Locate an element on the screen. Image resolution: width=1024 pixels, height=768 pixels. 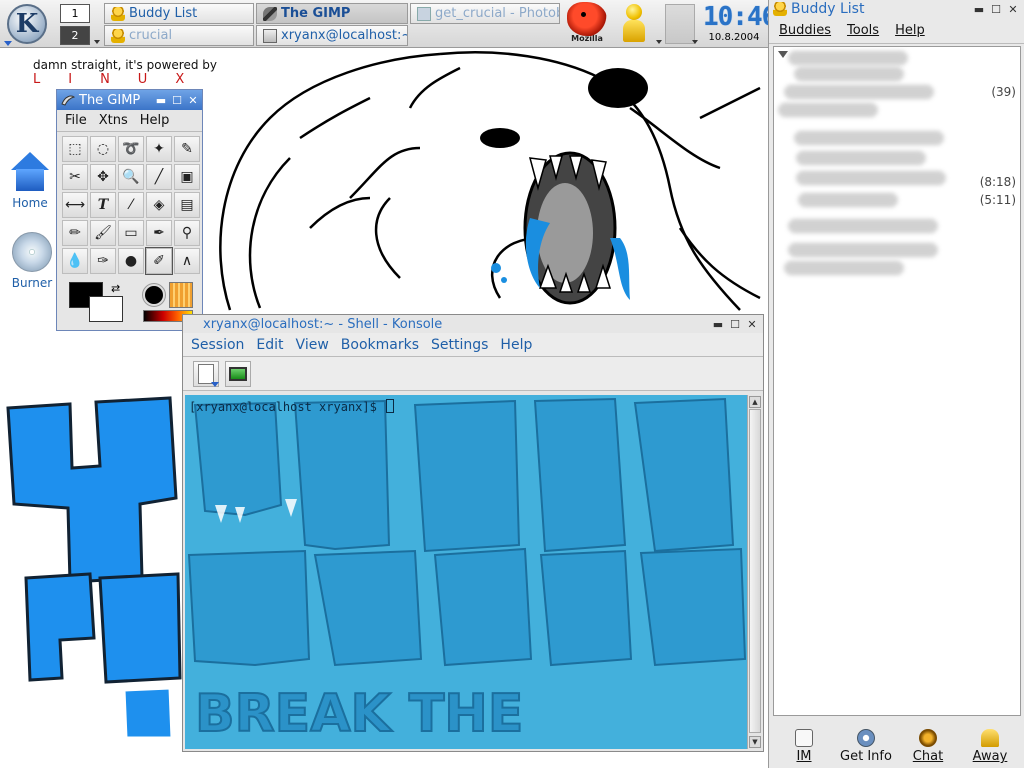
system-tray is located at coordinates (680, 24).